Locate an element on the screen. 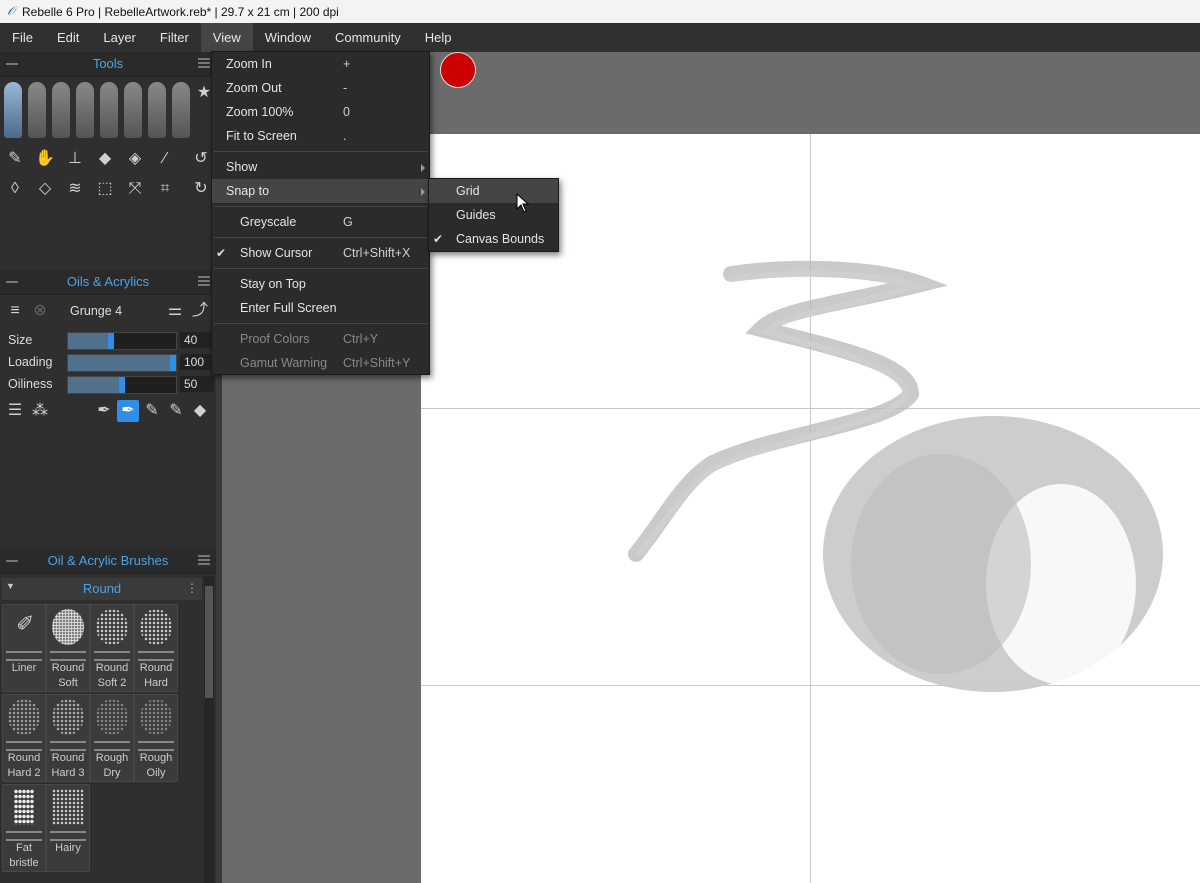 The width and height of the screenshot is (1200, 883). item-label: Guides is located at coordinates (476, 215).